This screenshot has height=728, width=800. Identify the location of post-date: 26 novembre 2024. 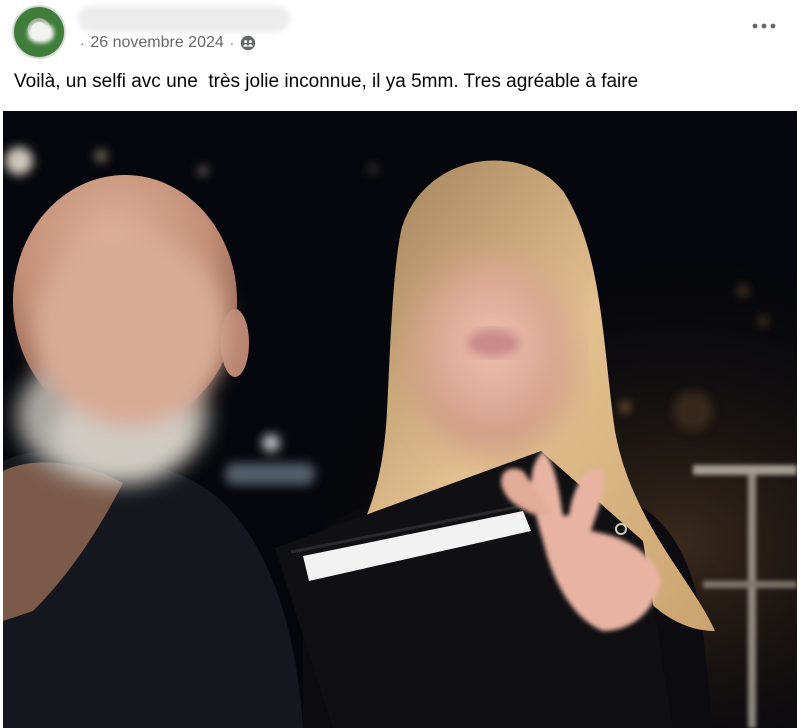
(156, 43).